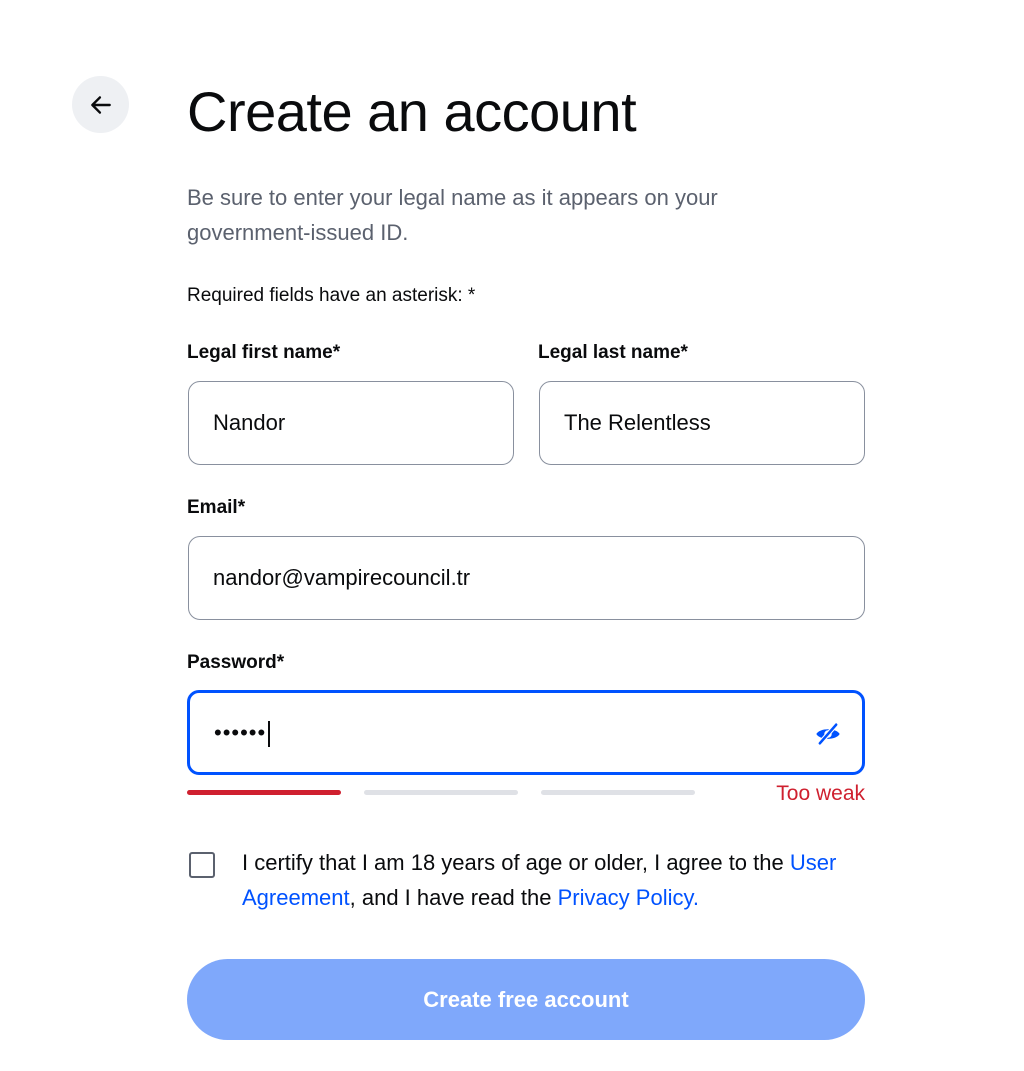 The image size is (1024, 1071). Describe the element at coordinates (453, 897) in the screenshot. I see `consent-text-middle: , and I have read the` at that location.